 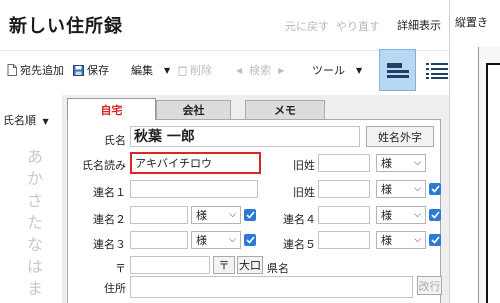 I want to click on address-input, so click(x=271, y=287).